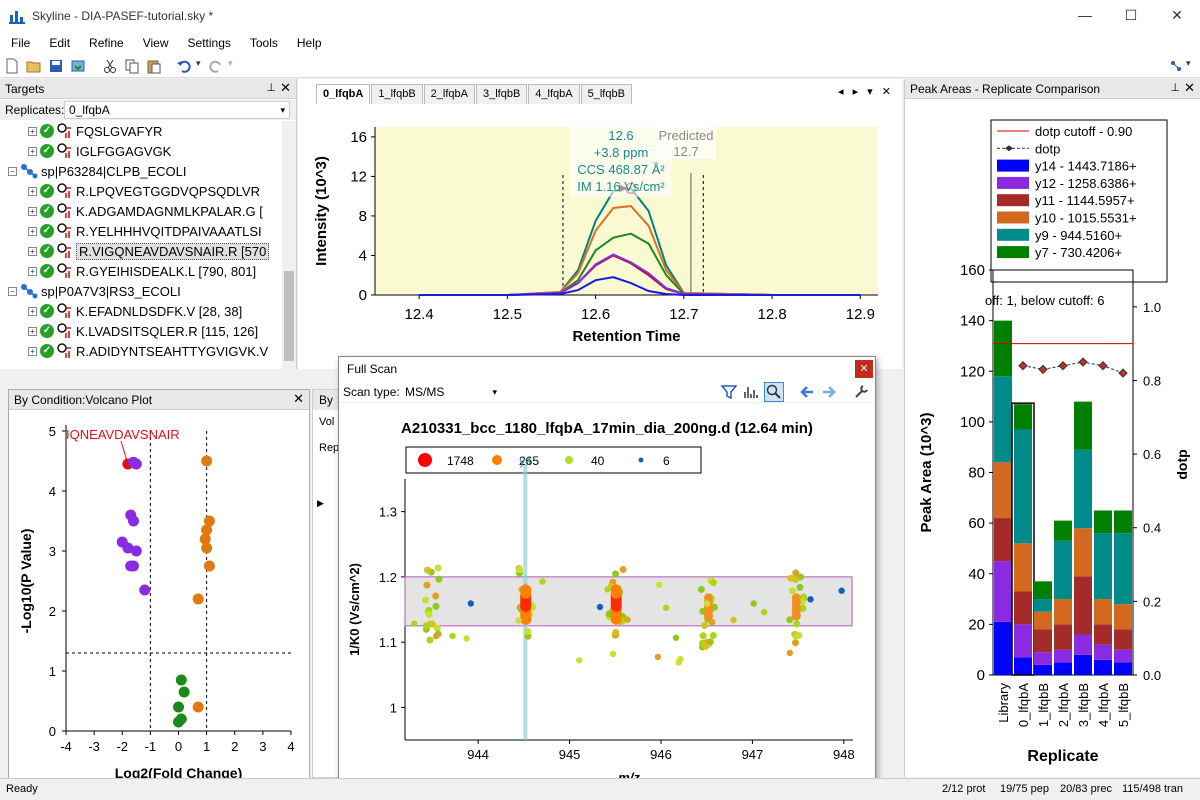 The height and width of the screenshot is (800, 1200). What do you see at coordinates (20, 43) in the screenshot?
I see `menu-file: File` at bounding box center [20, 43].